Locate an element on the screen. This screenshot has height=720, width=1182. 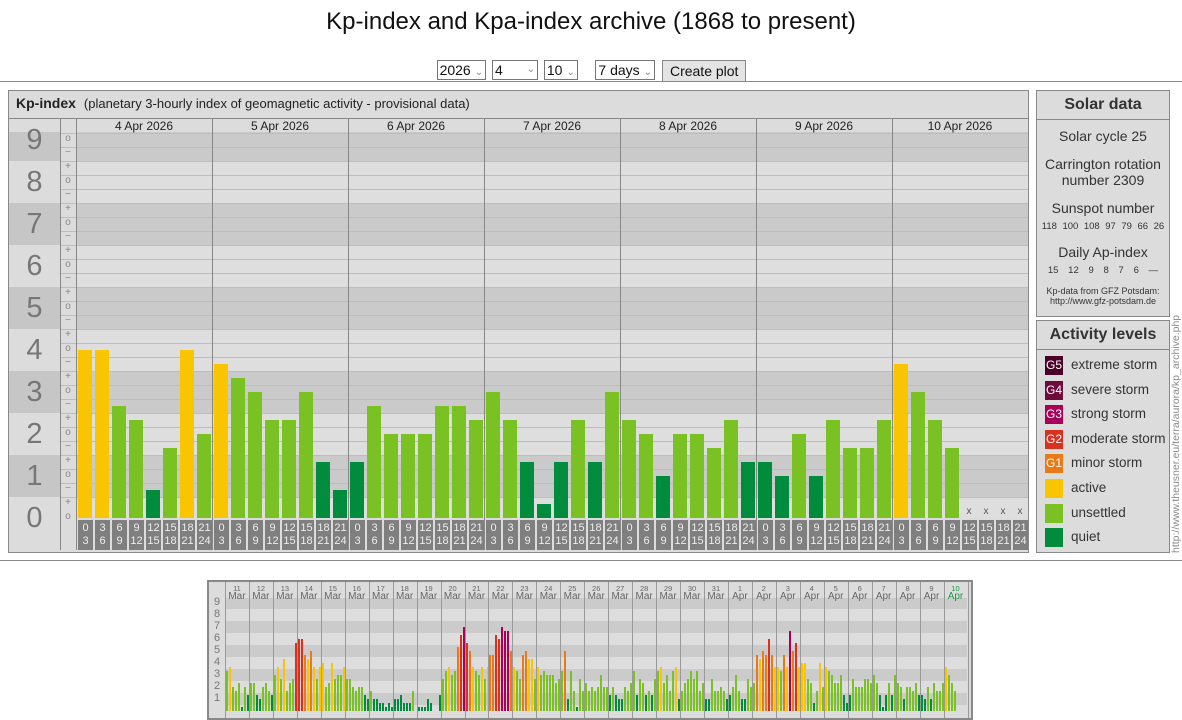
mini-day-month: Apr is located at coordinates (764, 596).